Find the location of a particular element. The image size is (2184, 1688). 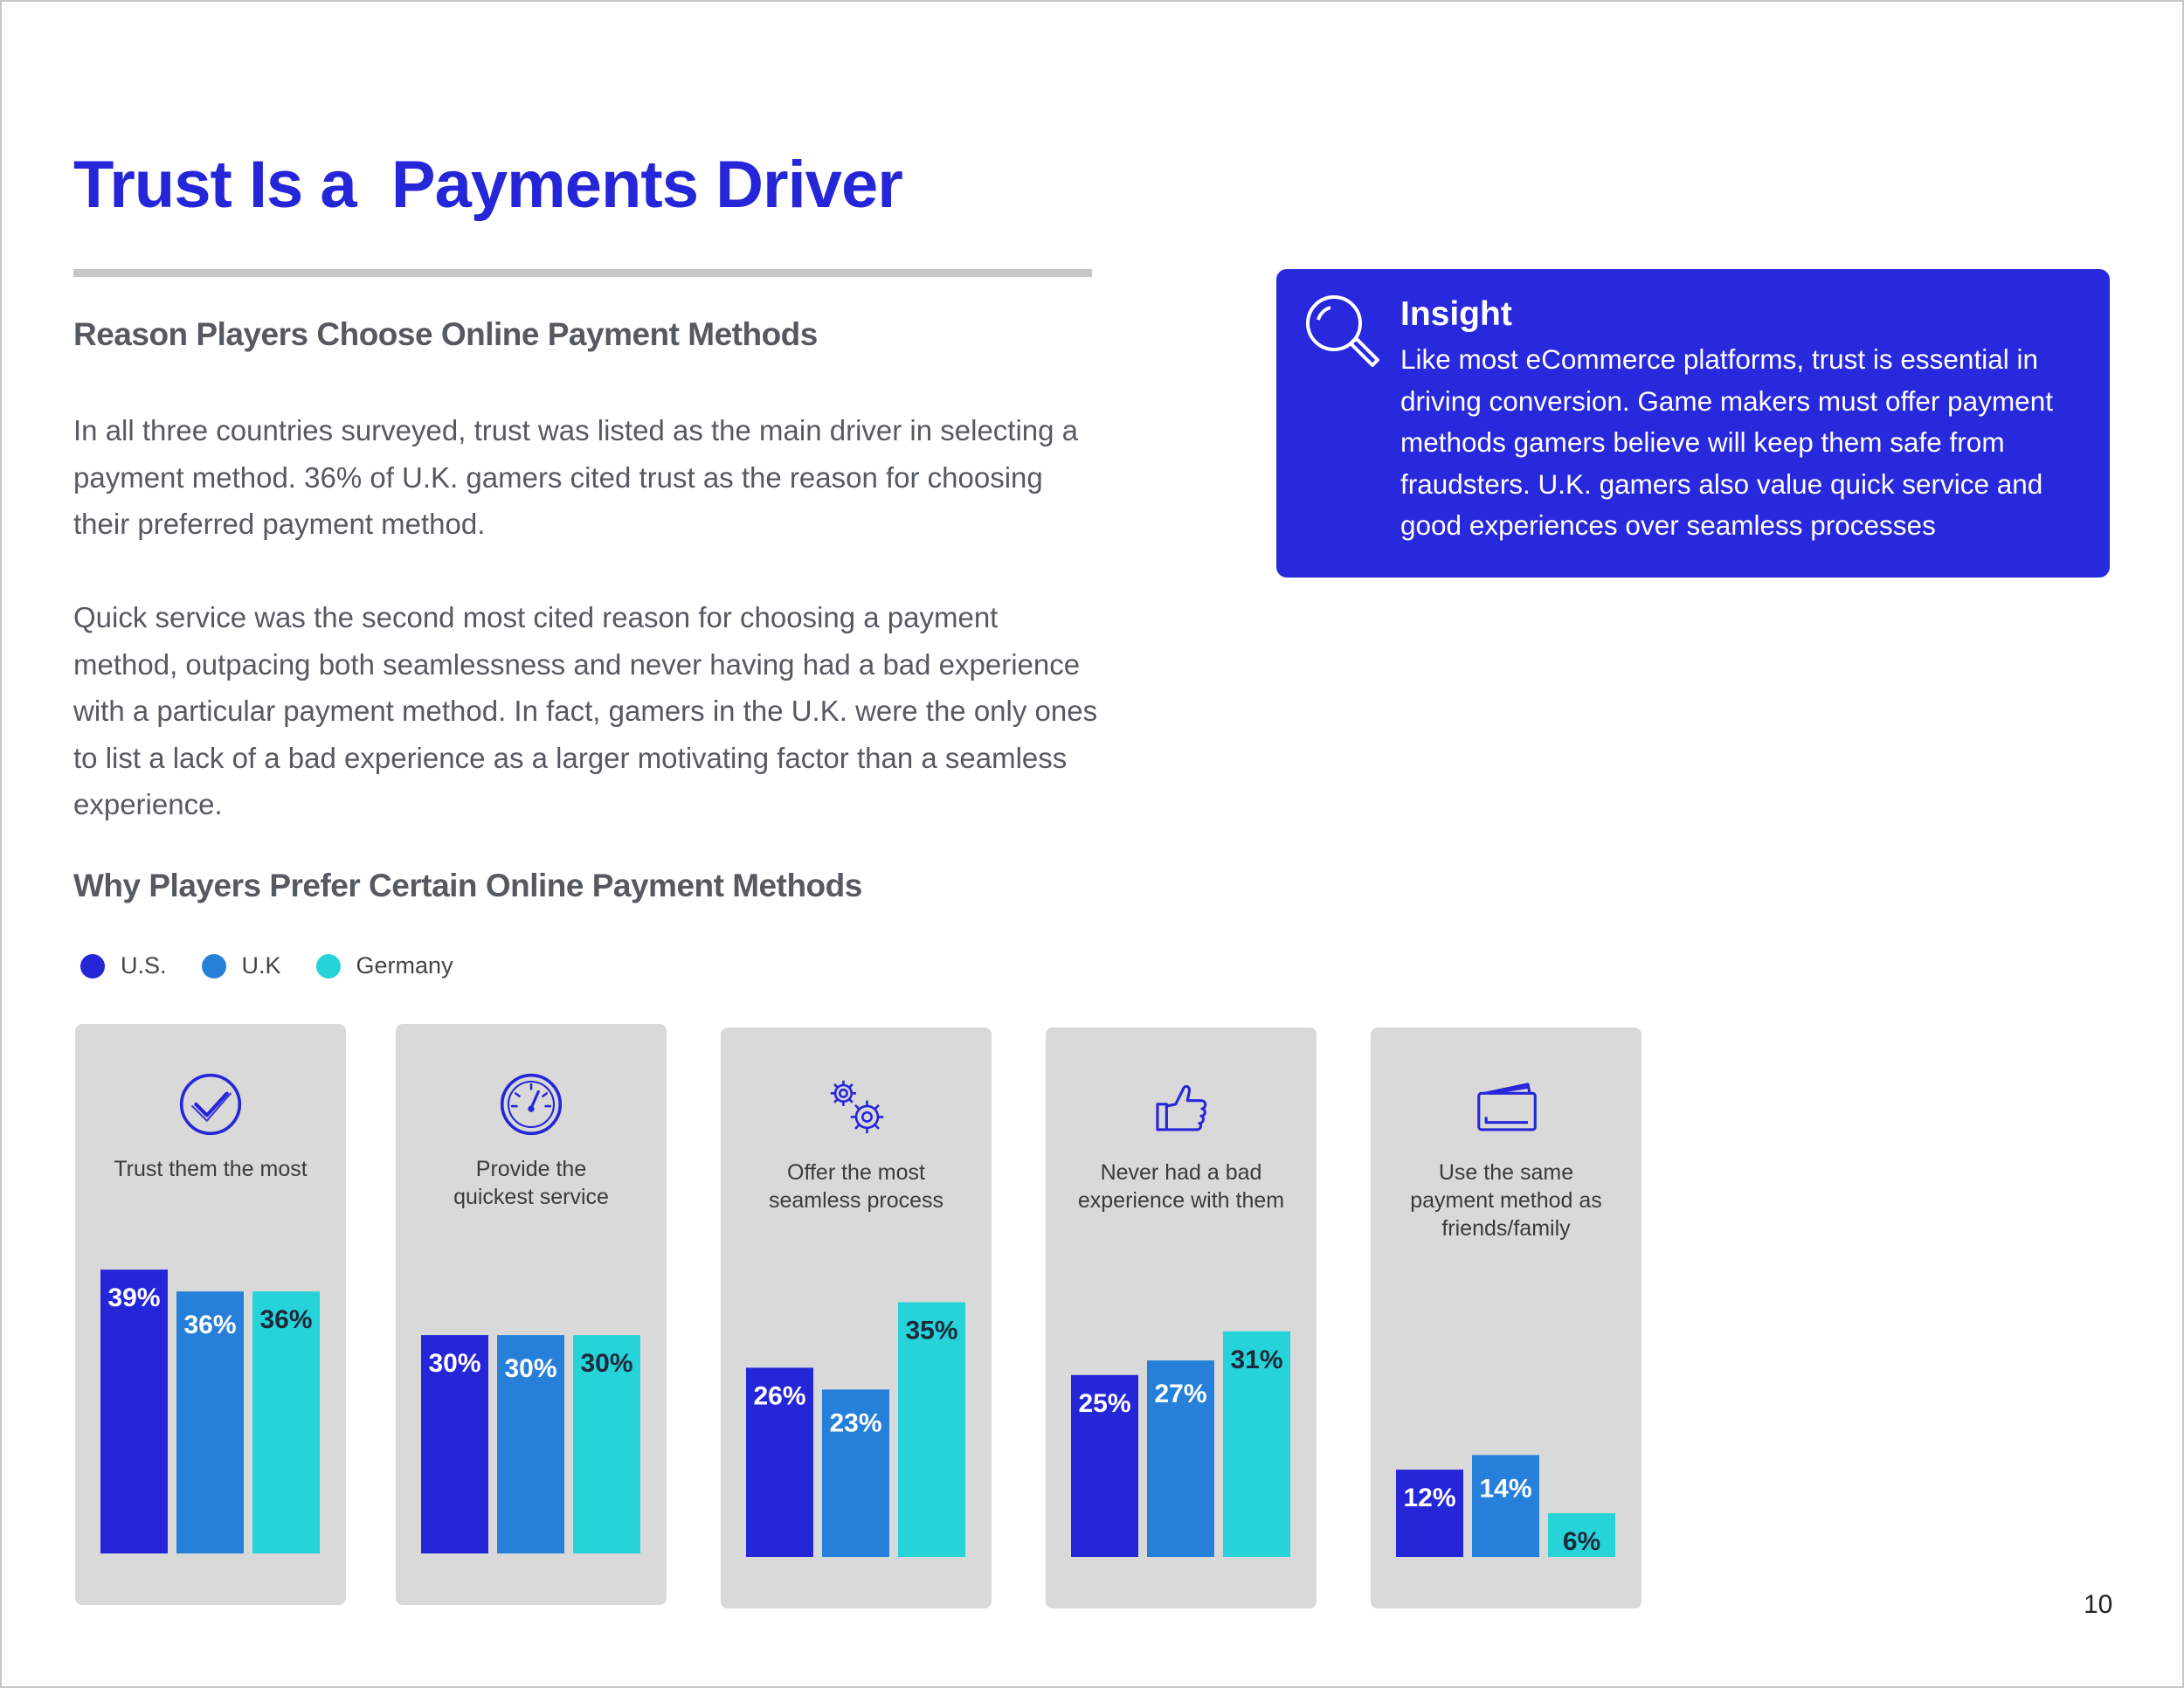

legend-item-us: U.S. is located at coordinates (124, 965).